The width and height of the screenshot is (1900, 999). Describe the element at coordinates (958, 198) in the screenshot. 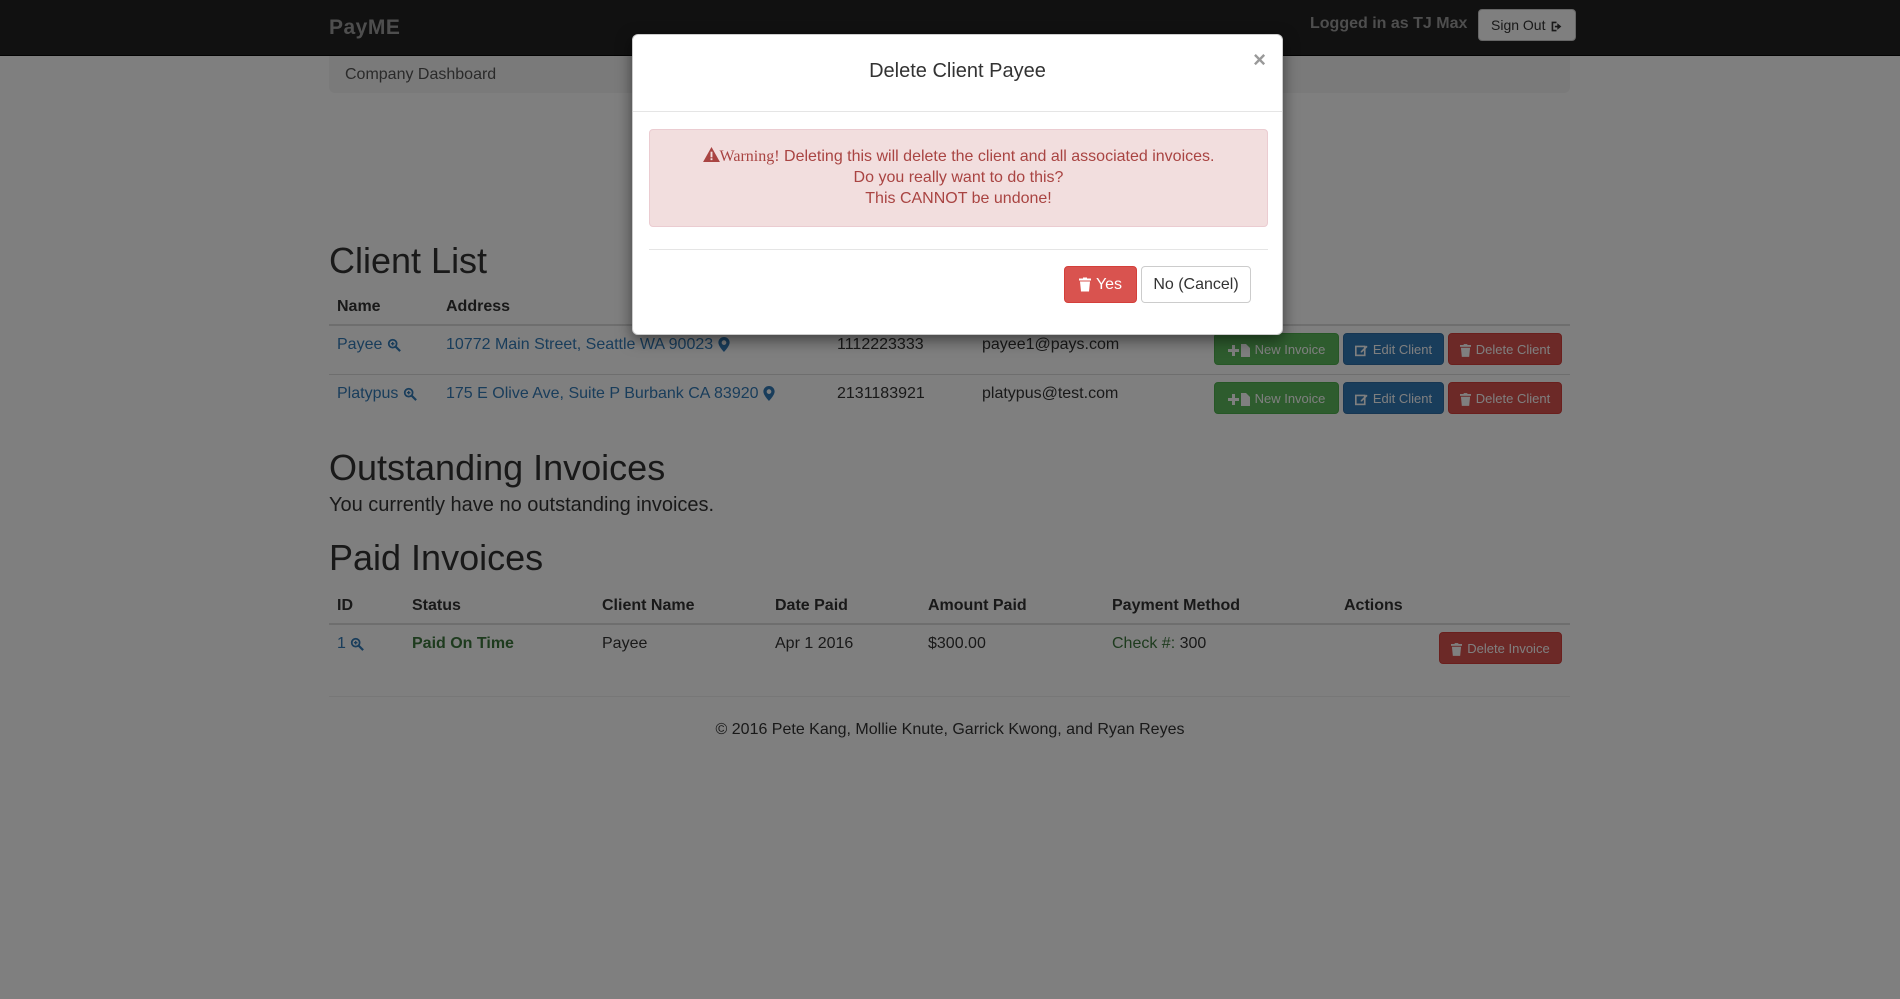

I see `warning-line-3: This CANNOT be undone!` at that location.